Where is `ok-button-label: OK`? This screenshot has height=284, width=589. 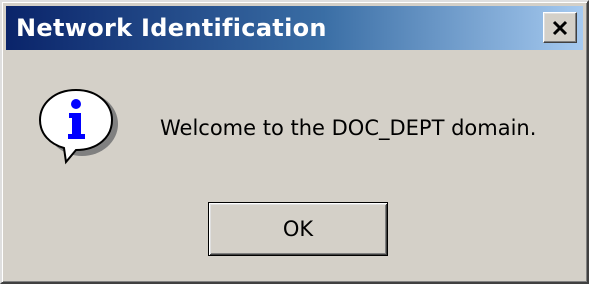
ok-button-label: OK is located at coordinates (298, 229).